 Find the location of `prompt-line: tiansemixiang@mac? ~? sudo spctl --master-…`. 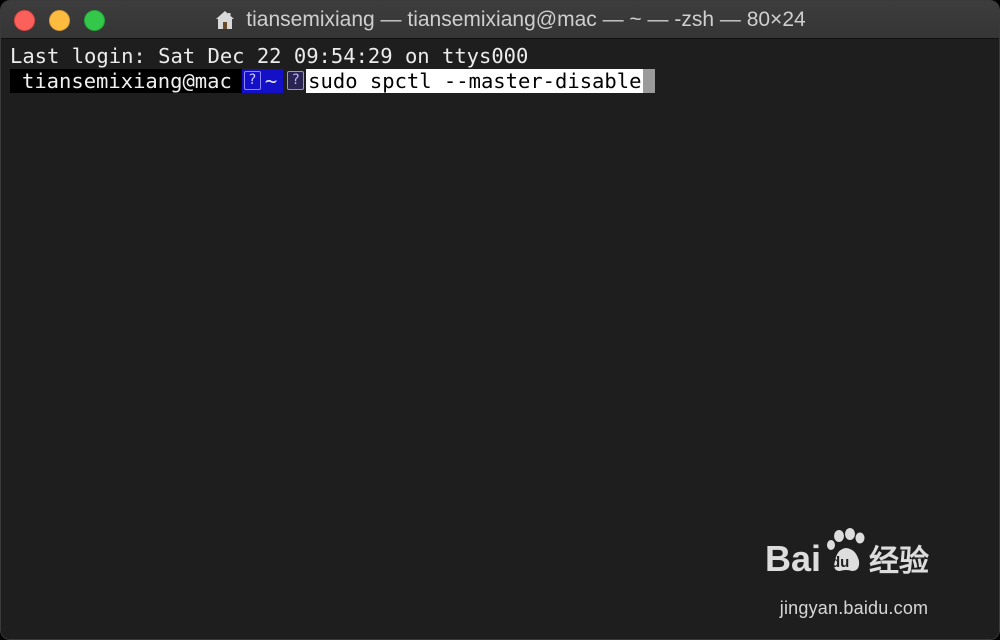

prompt-line: tiansemixiang@mac? ~? sudo spctl --master-… is located at coordinates (333, 81).